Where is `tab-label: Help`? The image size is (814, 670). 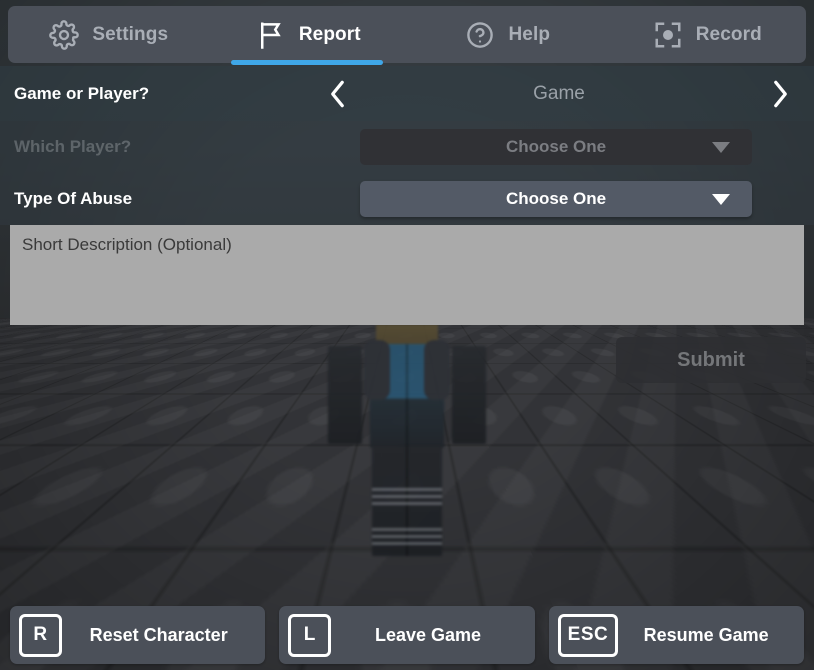
tab-label: Help is located at coordinates (529, 34).